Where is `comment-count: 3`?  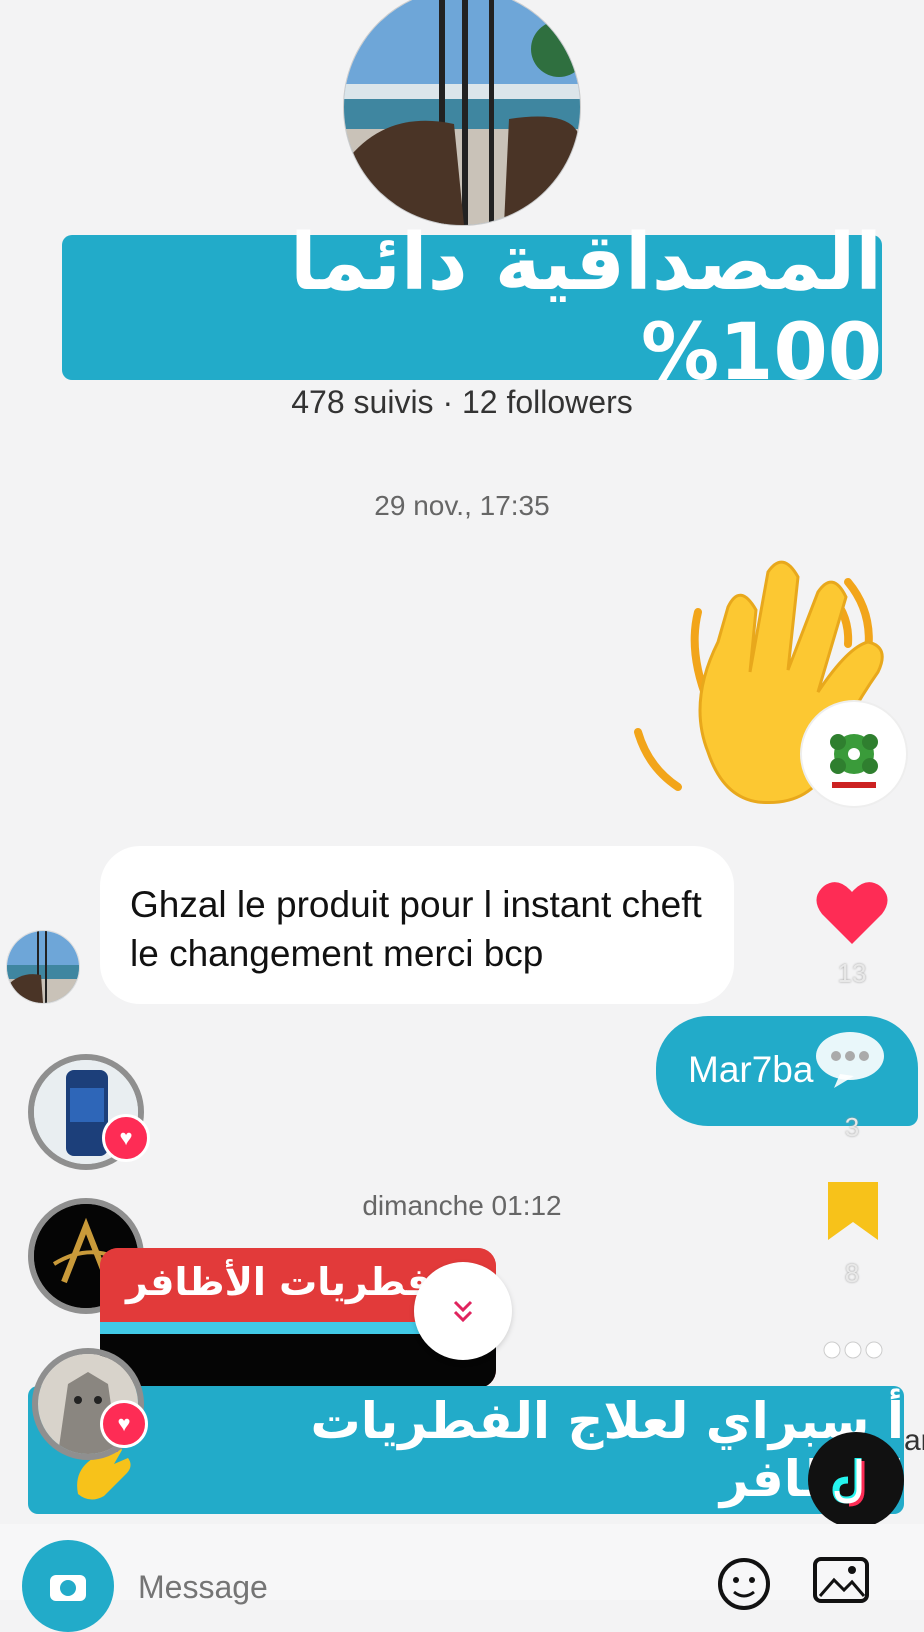 comment-count: 3 is located at coordinates (852, 1127).